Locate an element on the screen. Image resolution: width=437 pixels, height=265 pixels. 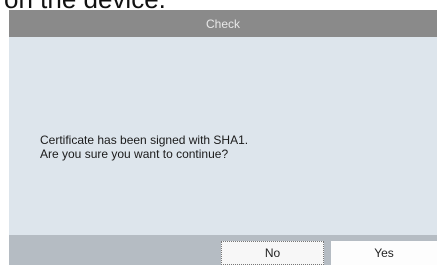
message-line-2: Are you sure you want to continue? is located at coordinates (134, 154).